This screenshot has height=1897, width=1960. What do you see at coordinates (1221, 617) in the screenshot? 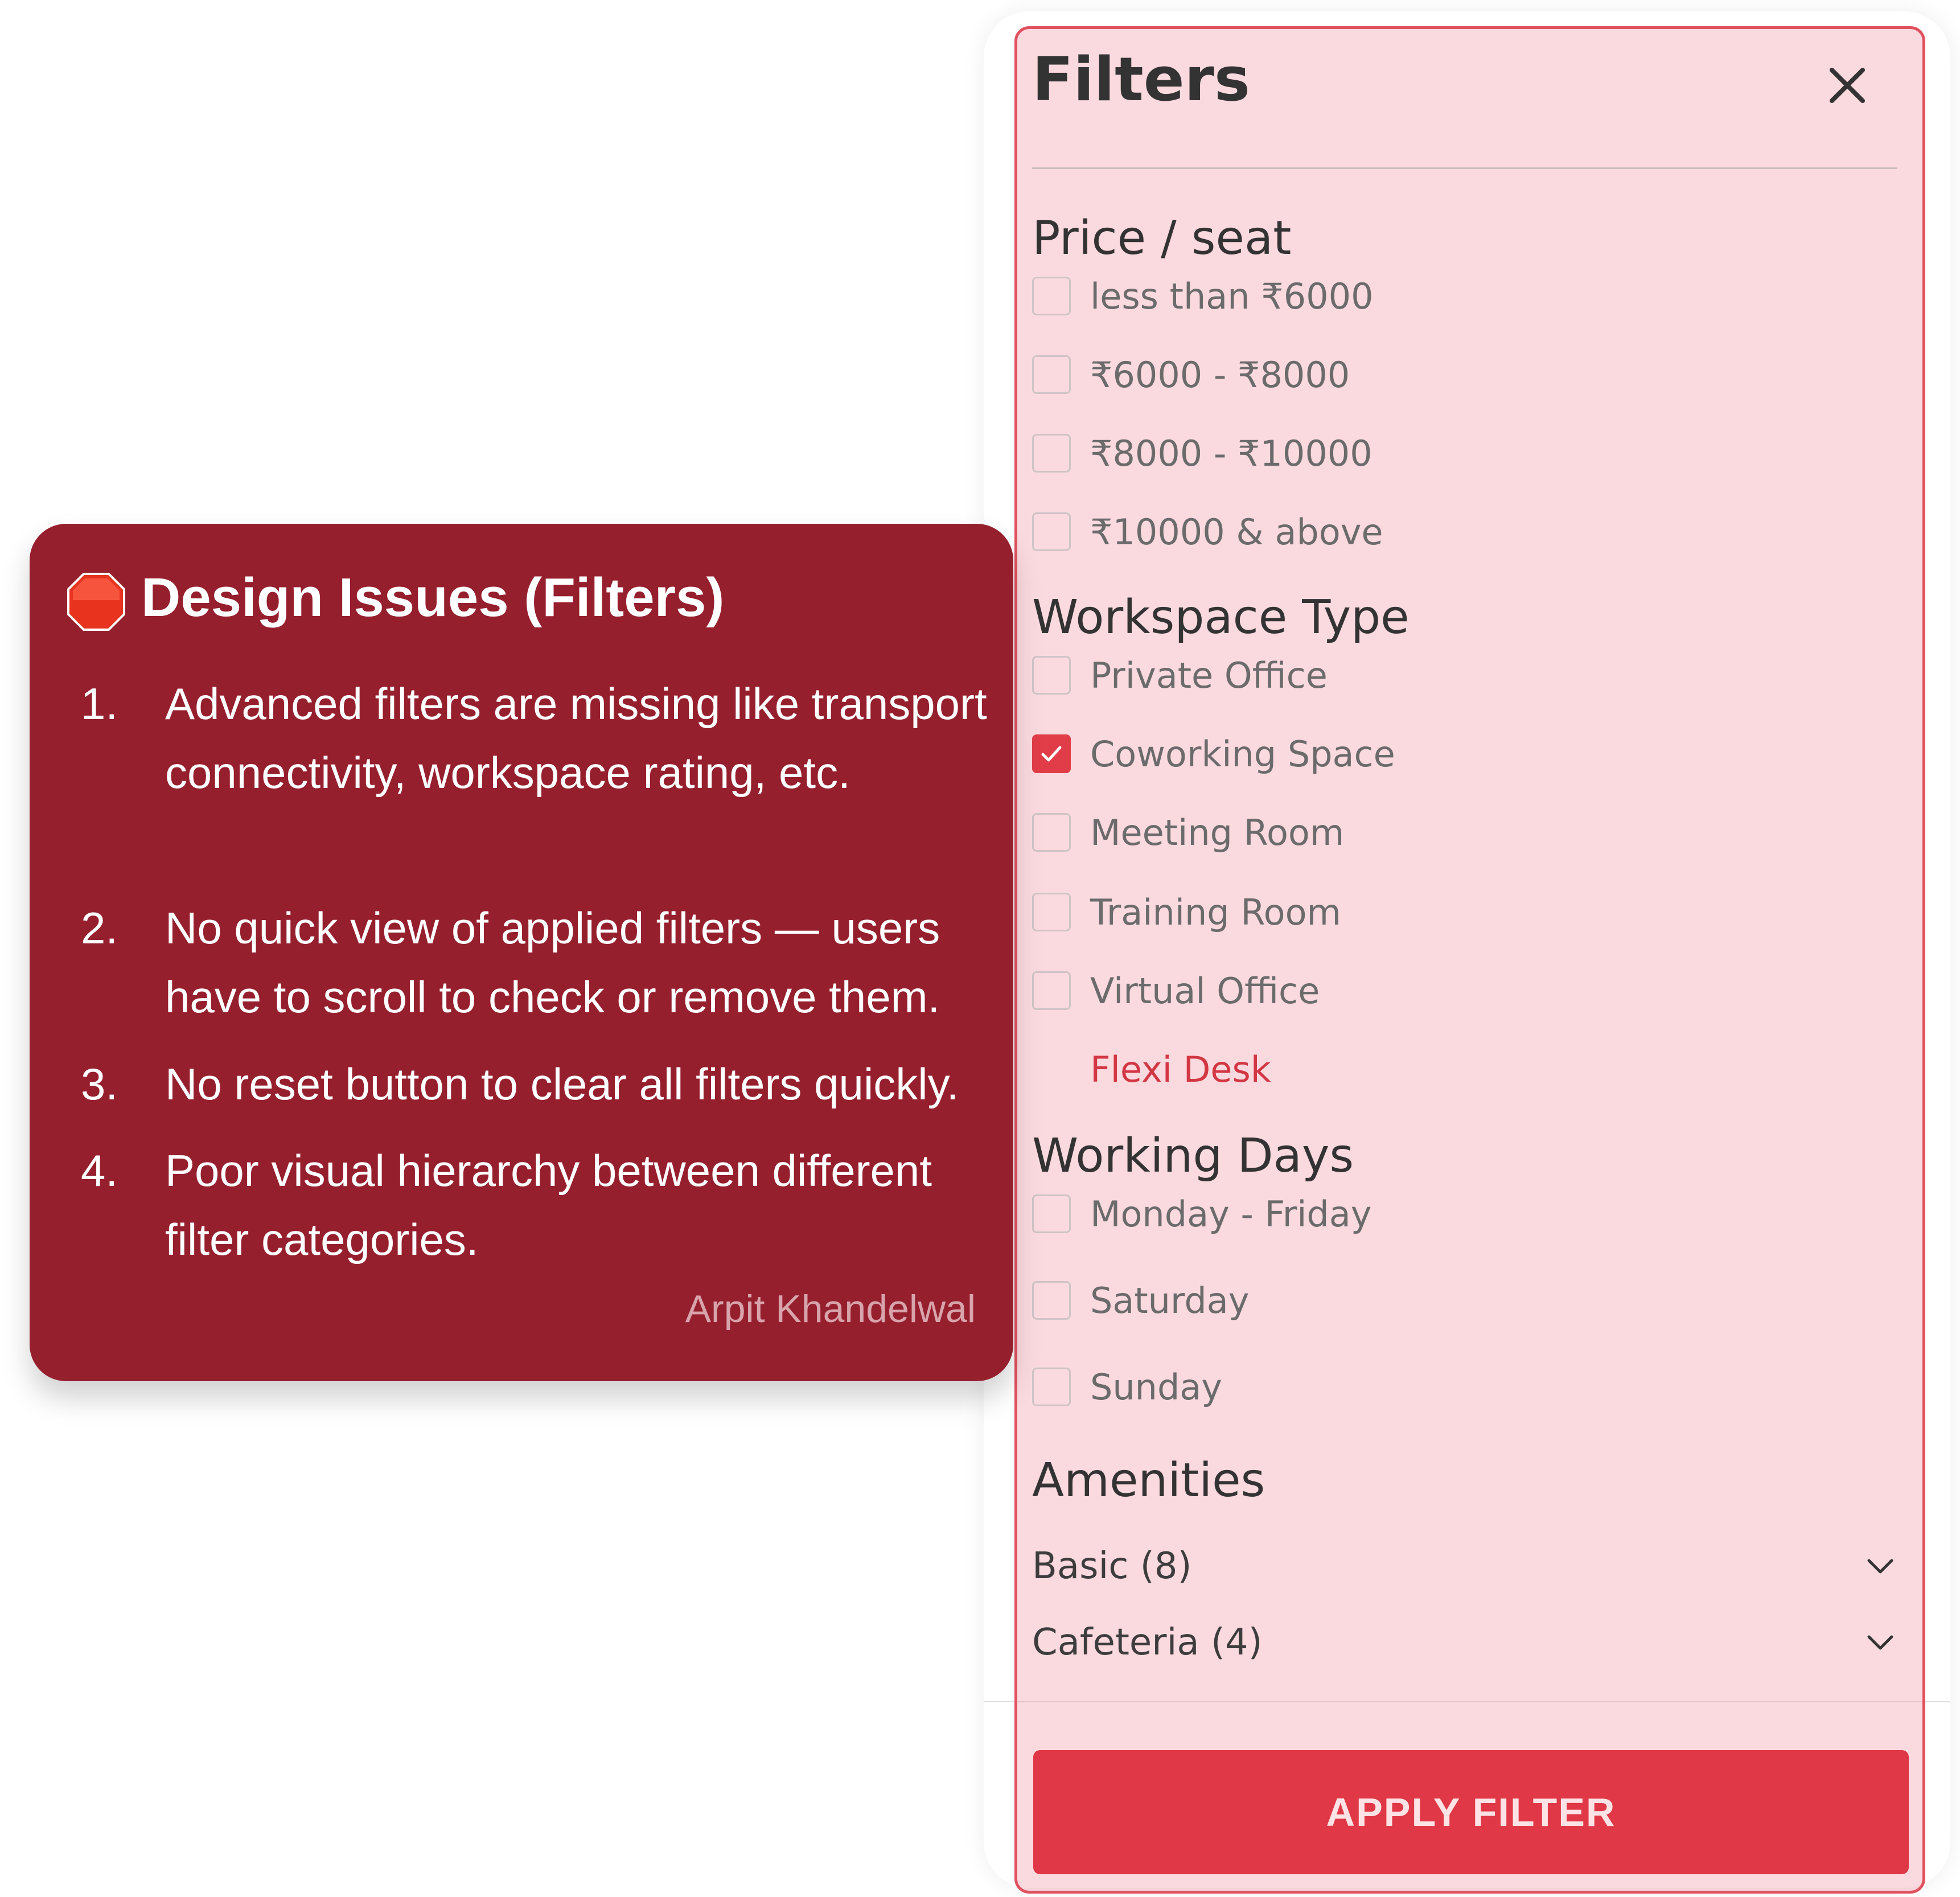
I see `section-title-workspace-type: Workspace Type` at bounding box center [1221, 617].